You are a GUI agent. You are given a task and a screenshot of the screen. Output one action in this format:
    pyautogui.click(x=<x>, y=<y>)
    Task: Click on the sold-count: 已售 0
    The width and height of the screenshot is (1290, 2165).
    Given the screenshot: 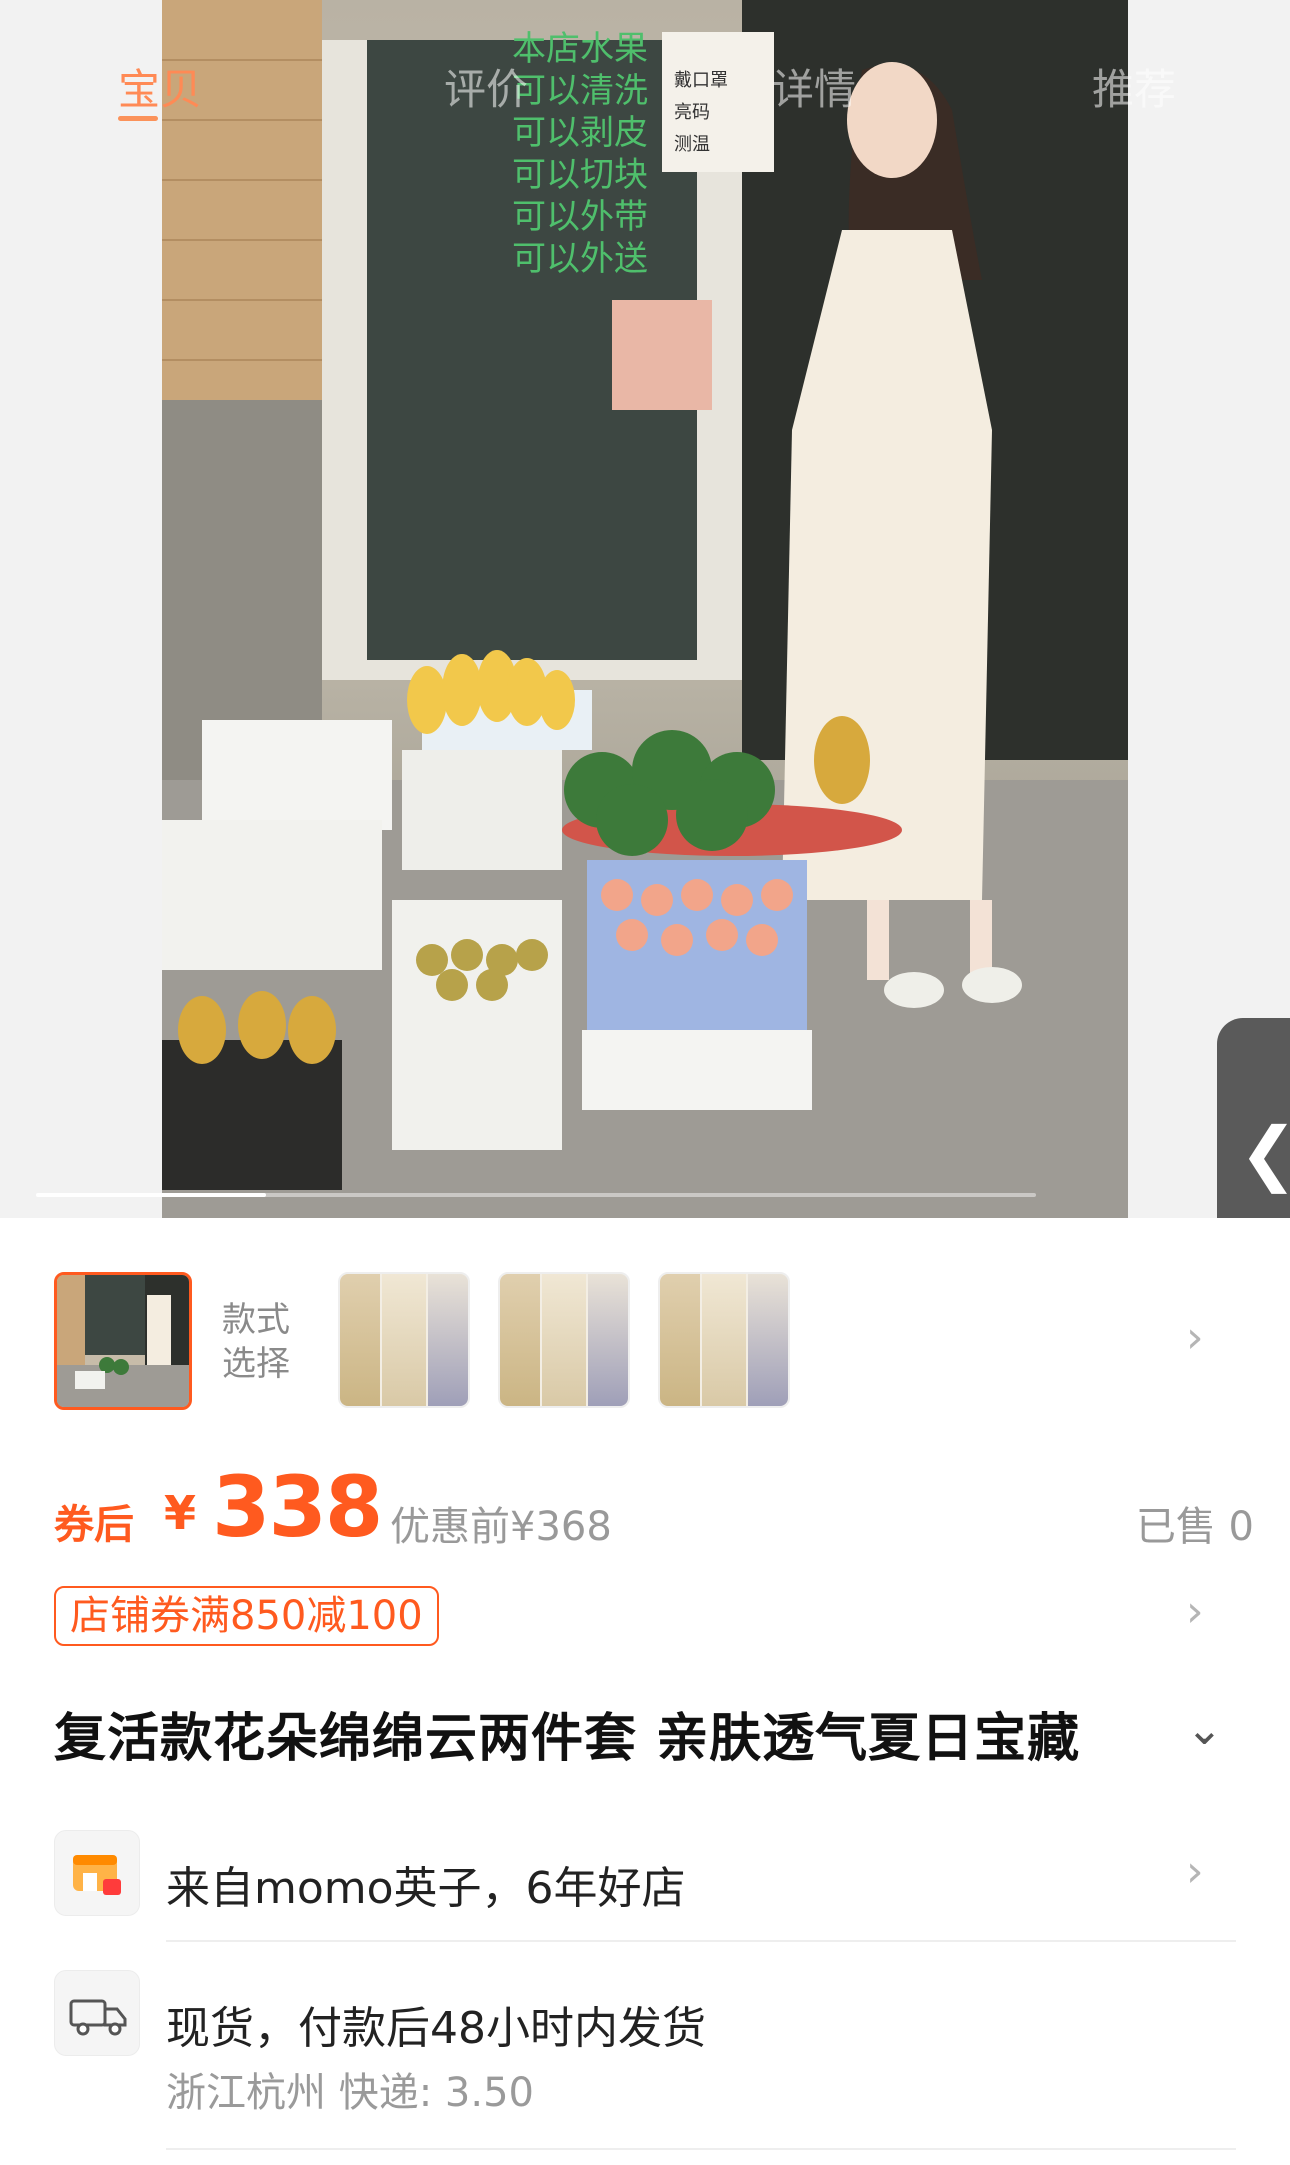 What is the action you would take?
    pyautogui.click(x=1194, y=1527)
    